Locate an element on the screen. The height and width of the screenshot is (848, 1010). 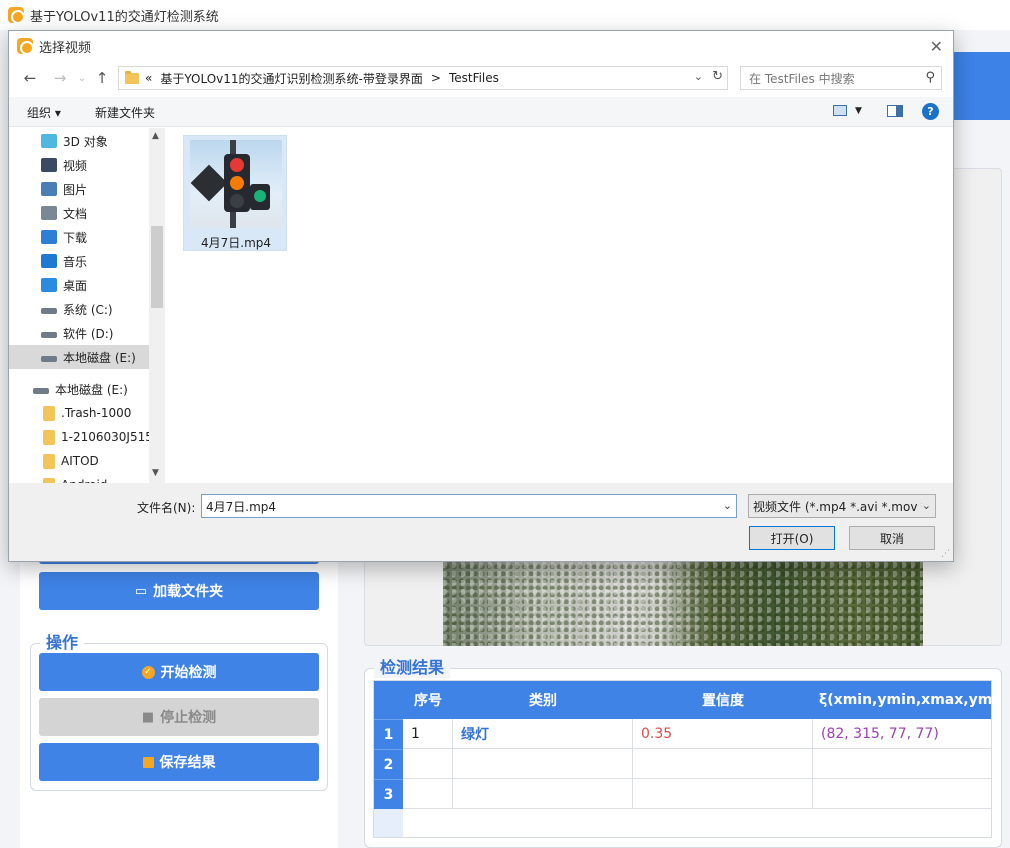
filetype-dropdown-icon: ⌄ is located at coordinates (926, 505).